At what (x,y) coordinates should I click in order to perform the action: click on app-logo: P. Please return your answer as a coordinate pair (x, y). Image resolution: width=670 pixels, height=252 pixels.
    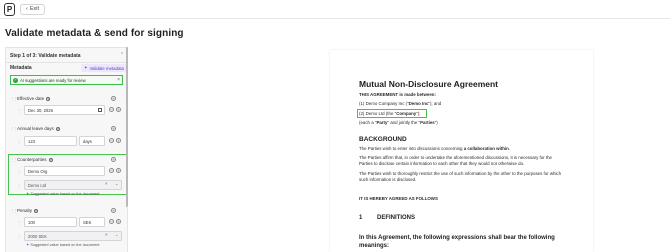
    Looking at the image, I should click on (9, 9).